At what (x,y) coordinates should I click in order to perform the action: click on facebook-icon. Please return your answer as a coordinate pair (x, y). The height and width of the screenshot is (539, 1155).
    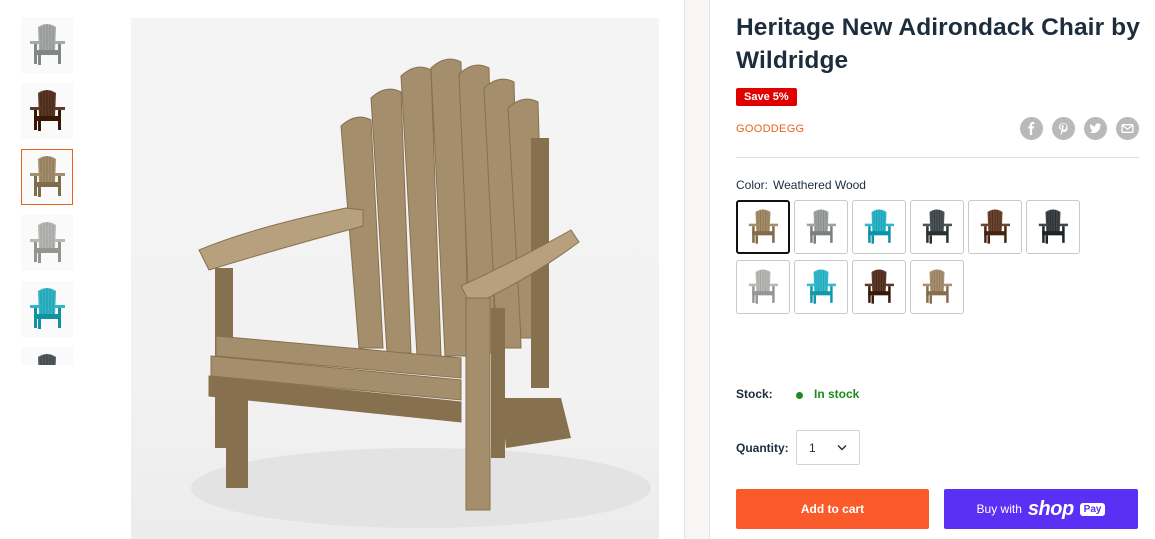
    Looking at the image, I should click on (1031, 128).